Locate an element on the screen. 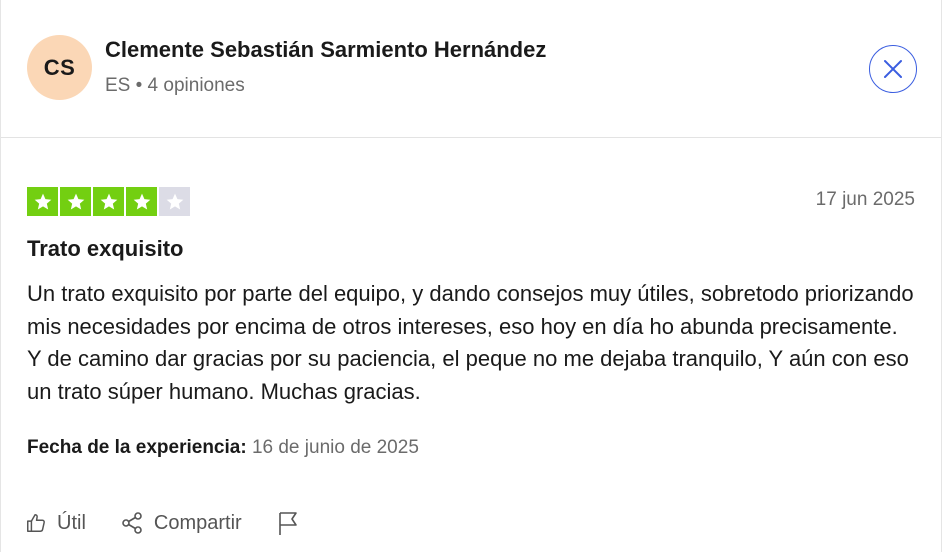 Image resolution: width=942 pixels, height=552 pixels. flag-icon is located at coordinates (287, 523).